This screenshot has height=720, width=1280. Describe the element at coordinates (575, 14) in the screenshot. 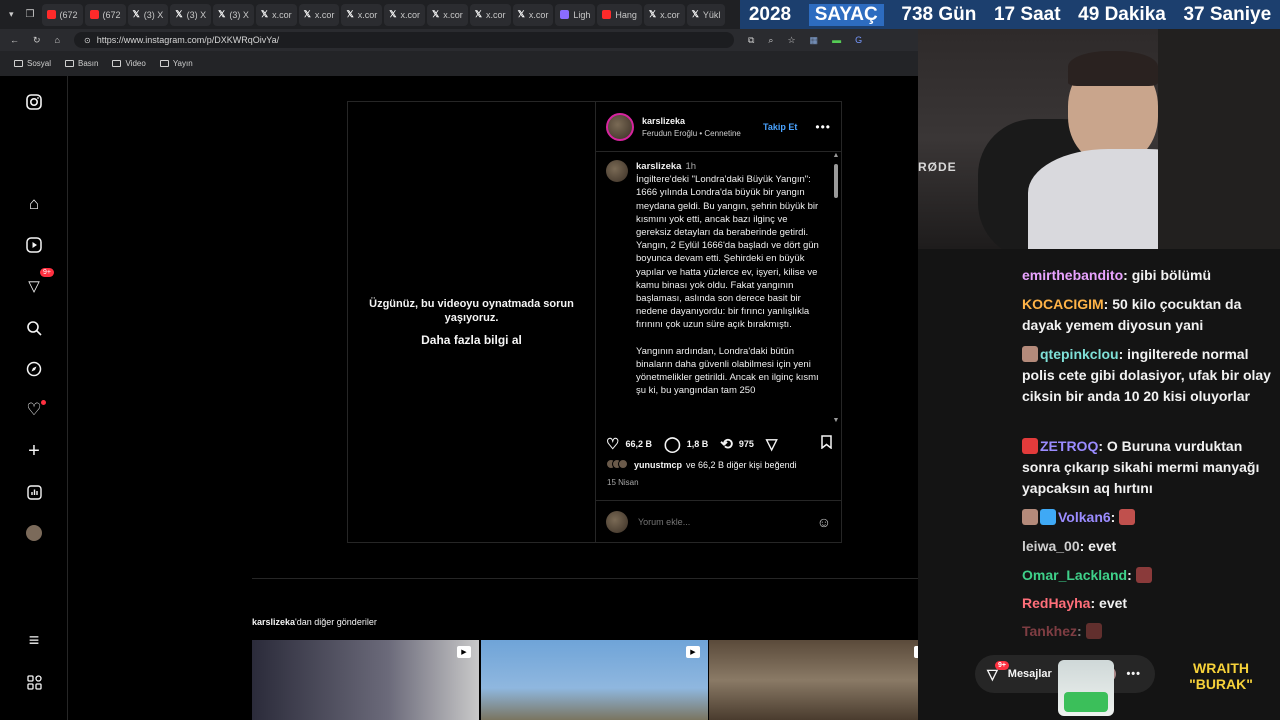

I see `browser-tab: Ligh` at that location.